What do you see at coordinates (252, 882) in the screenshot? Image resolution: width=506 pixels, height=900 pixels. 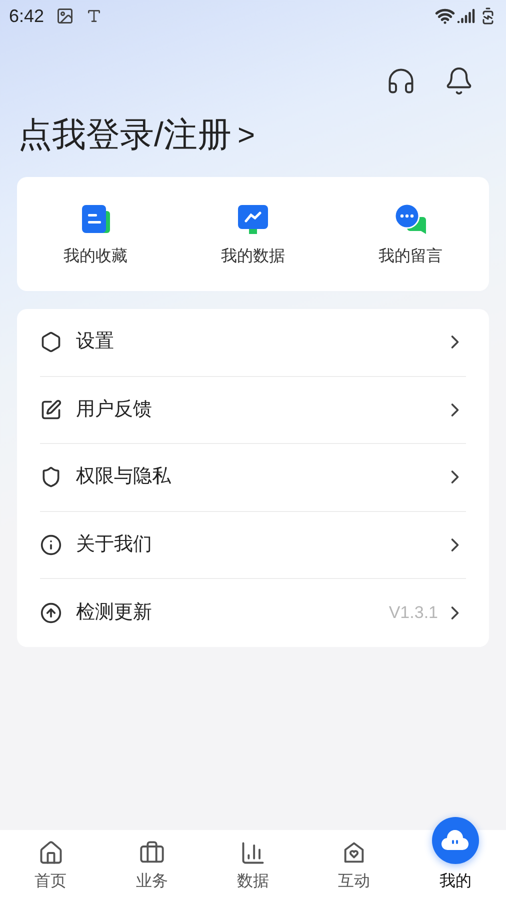 I see `nav-label: 数据` at bounding box center [252, 882].